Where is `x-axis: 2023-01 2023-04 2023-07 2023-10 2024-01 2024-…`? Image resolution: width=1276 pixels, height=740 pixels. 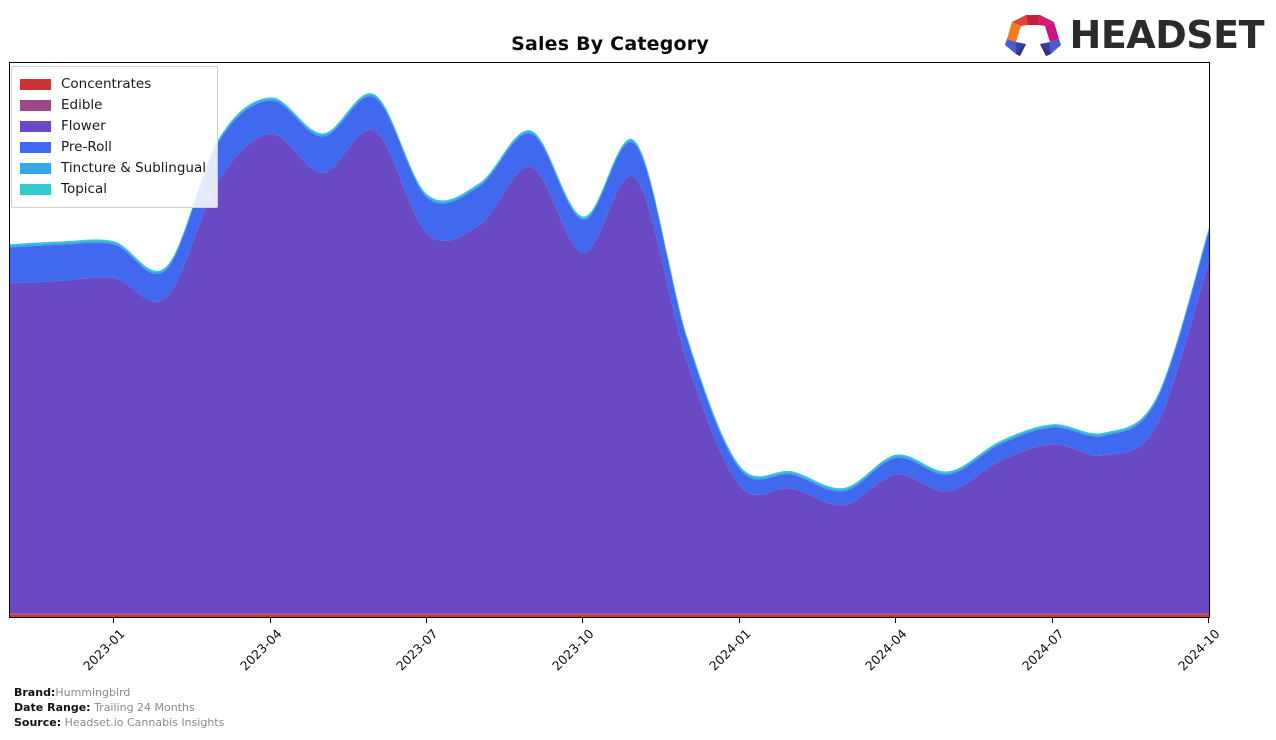 x-axis: 2023-01 2023-04 2023-07 2023-10 2024-01 2024-… is located at coordinates (638, 653).